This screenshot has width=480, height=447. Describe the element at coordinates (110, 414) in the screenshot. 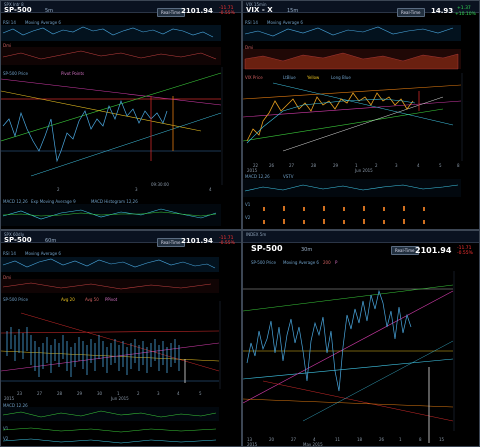

I see `macd-pane` at that location.